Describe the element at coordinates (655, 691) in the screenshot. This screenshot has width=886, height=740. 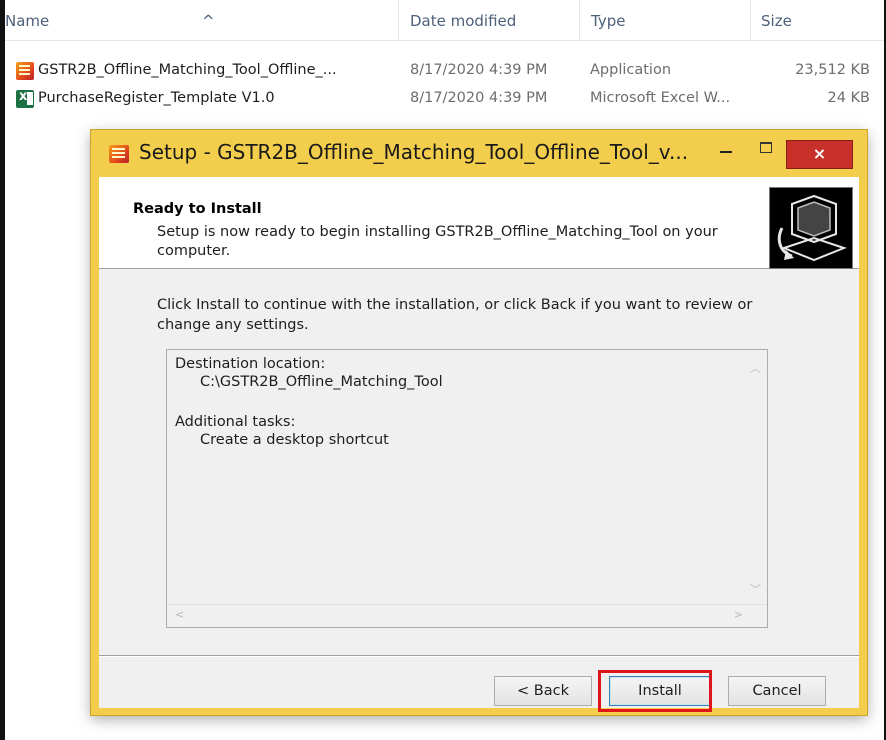
I see `install-highlight-box` at that location.